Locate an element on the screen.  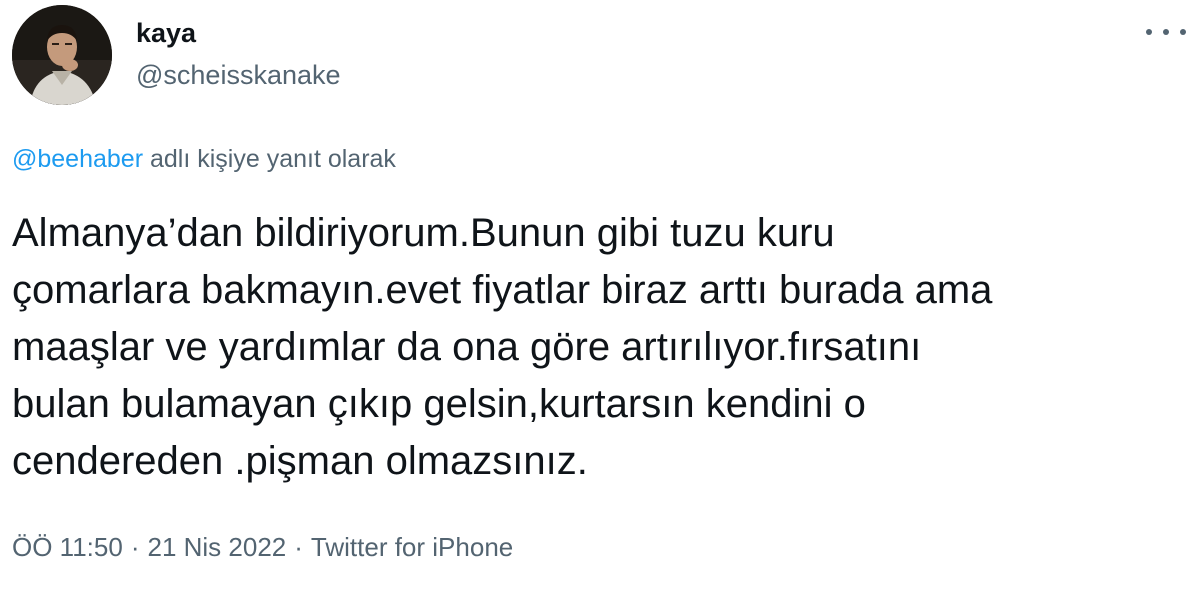
username-handle: @scheisskanake is located at coordinates (238, 75).